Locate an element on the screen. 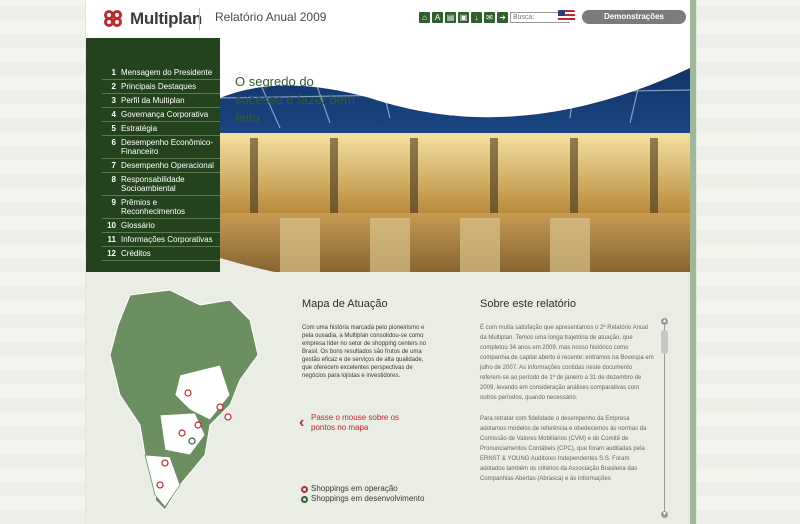 This screenshot has height=524, width=800. hover-hint-text: Passe o mouse sobre os pontos no mapa is located at coordinates (355, 422).